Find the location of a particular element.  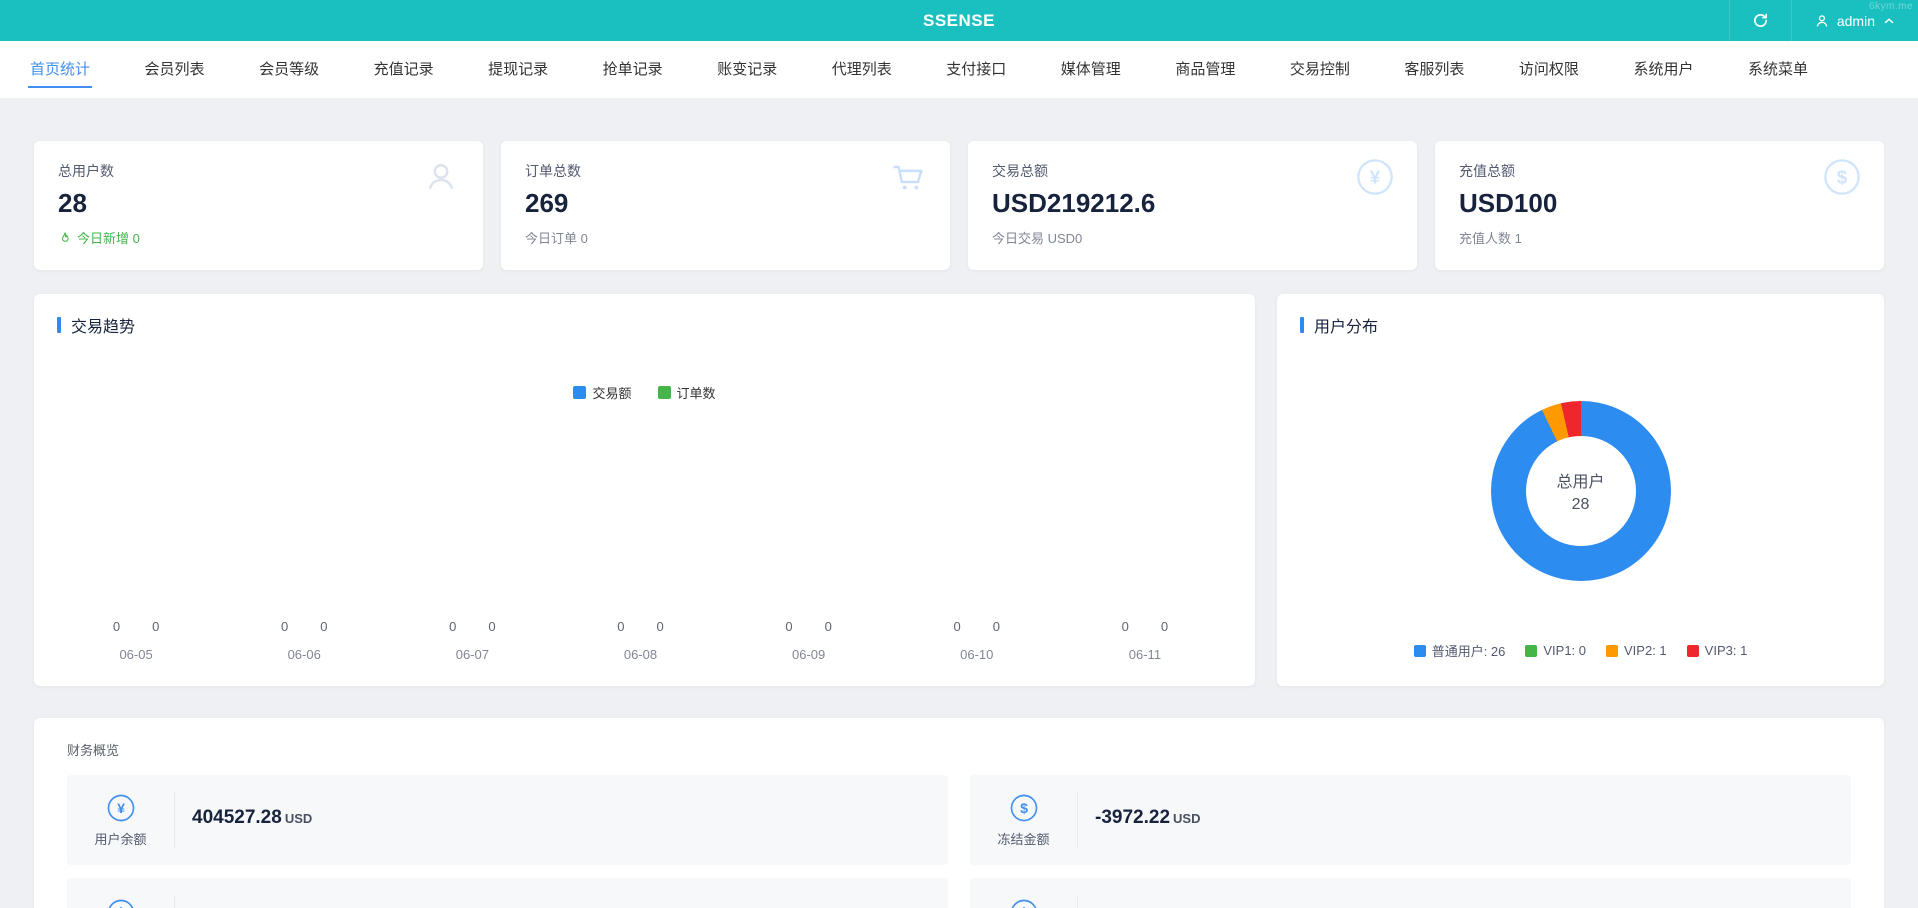

stat-card-value: 28 is located at coordinates (72, 203).